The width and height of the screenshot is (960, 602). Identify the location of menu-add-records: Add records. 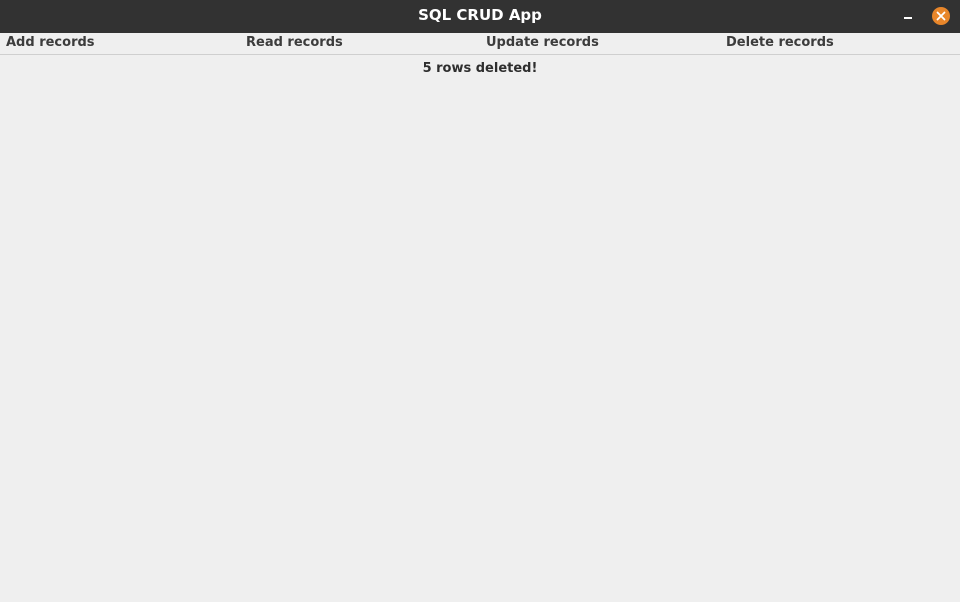
(50, 43).